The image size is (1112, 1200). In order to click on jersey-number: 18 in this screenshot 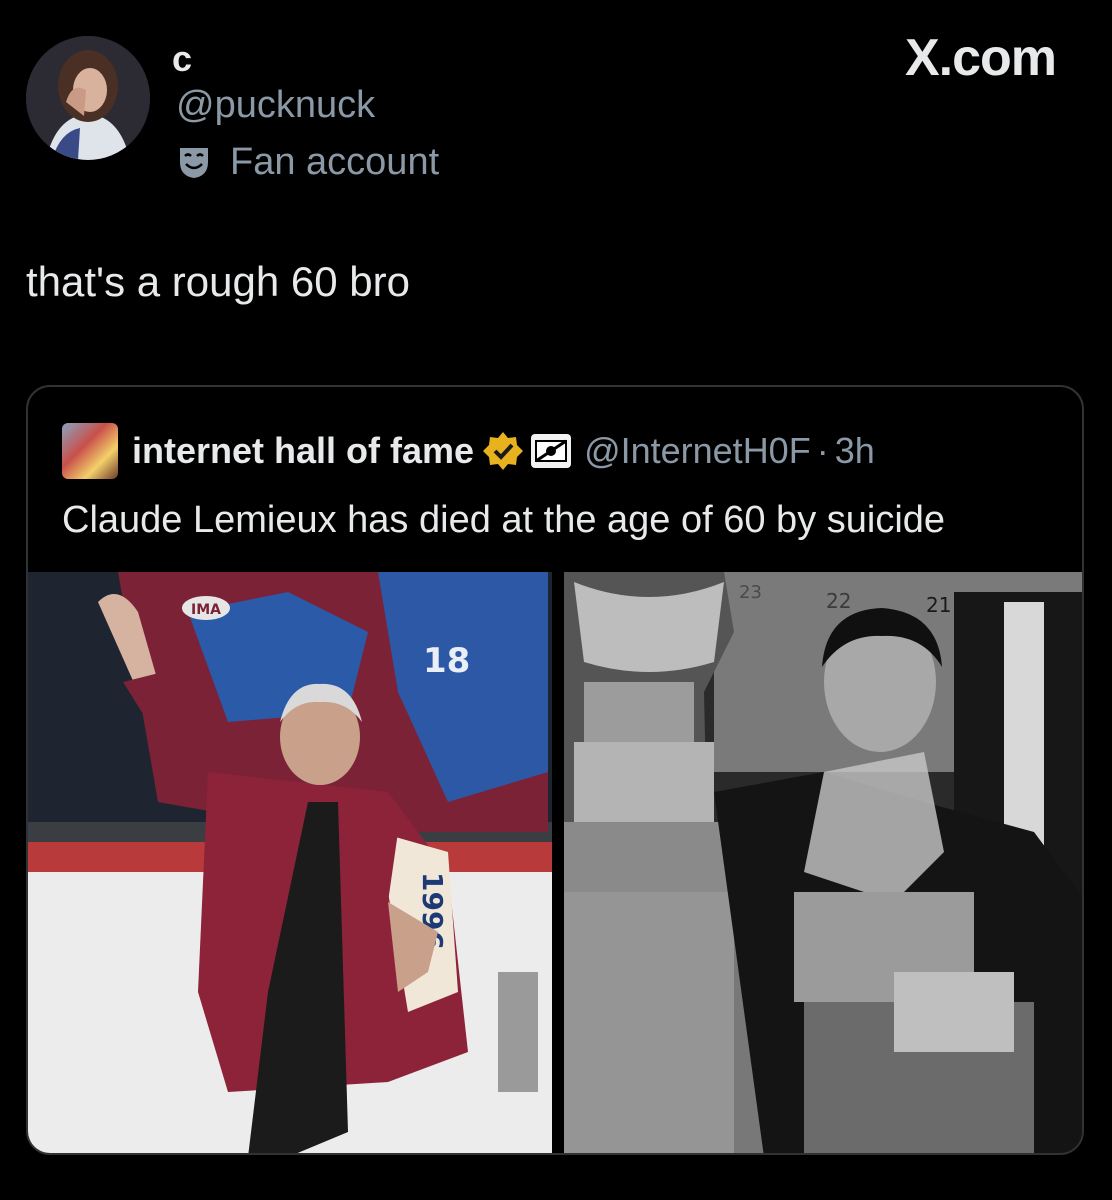, I will do `click(446, 661)`.